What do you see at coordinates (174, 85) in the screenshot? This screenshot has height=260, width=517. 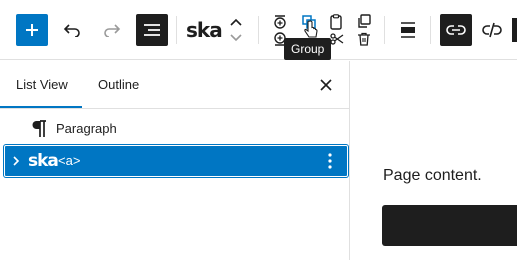 I see `panel-tabs: List View Outline` at bounding box center [174, 85].